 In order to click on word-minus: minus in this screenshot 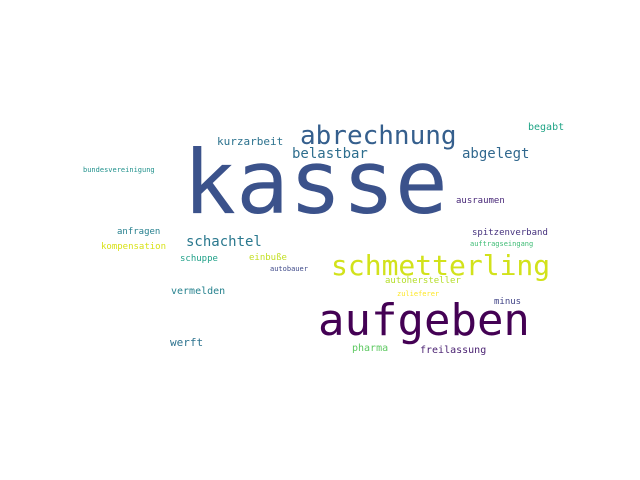, I will do `click(508, 302)`.